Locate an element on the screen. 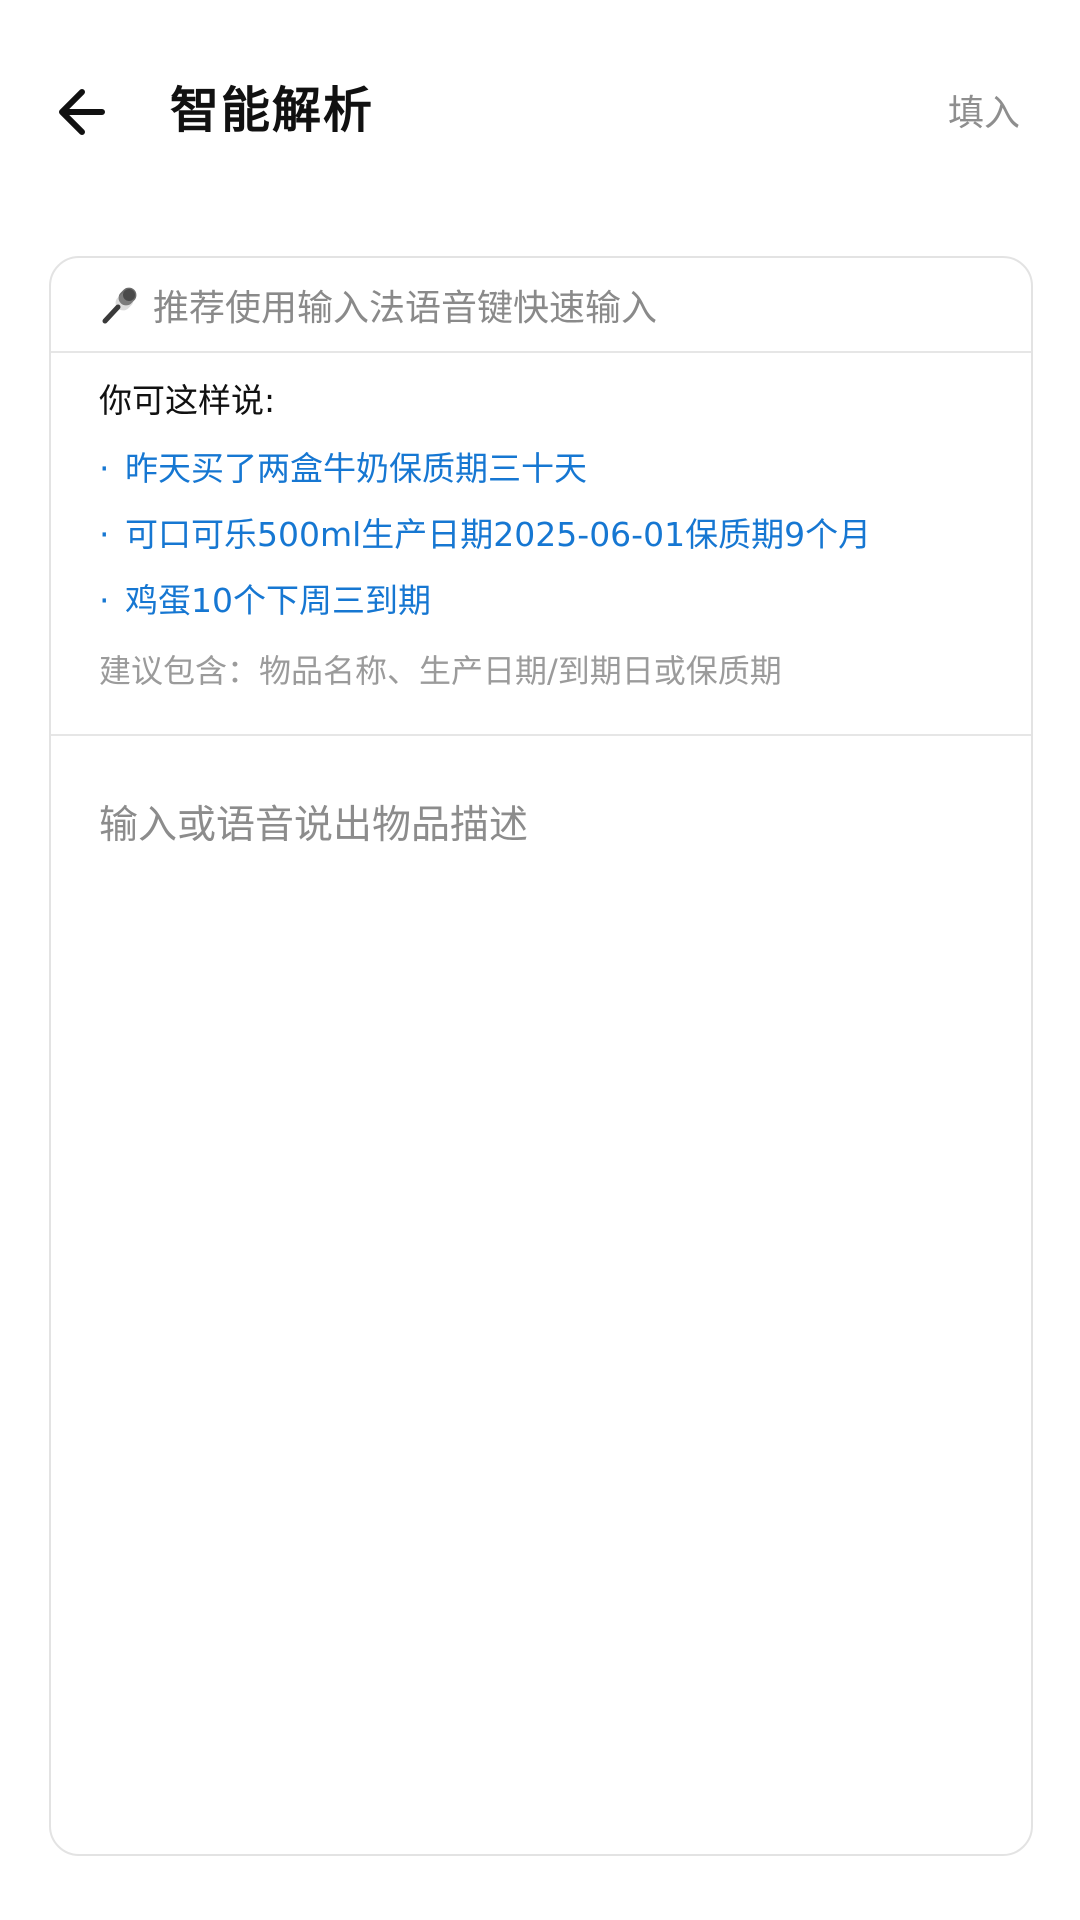 This screenshot has width=1080, height=1920. microphone-icon is located at coordinates (121, 305).